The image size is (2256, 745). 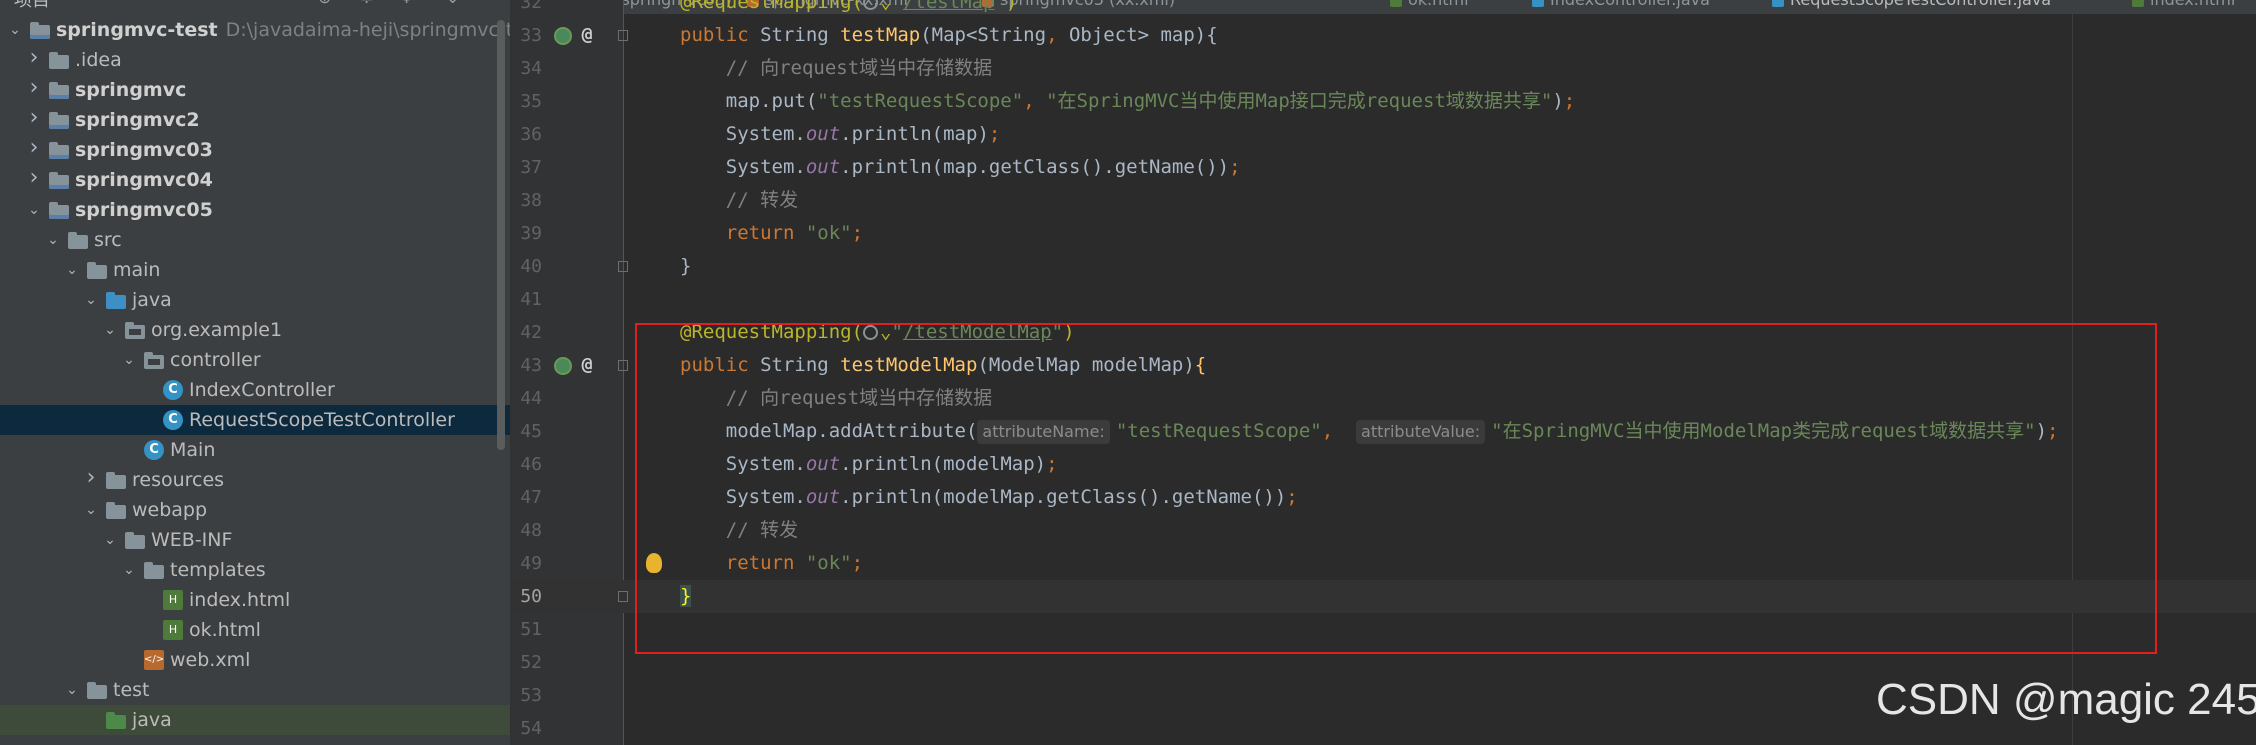 What do you see at coordinates (255, 120) in the screenshot?
I see `tree-item: › springmvc2` at bounding box center [255, 120].